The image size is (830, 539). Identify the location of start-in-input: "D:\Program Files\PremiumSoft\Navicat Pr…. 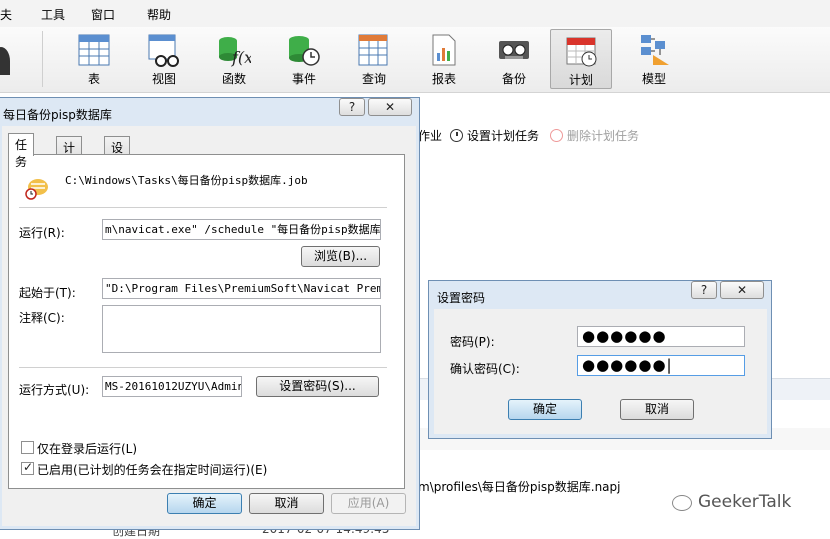
(241, 288).